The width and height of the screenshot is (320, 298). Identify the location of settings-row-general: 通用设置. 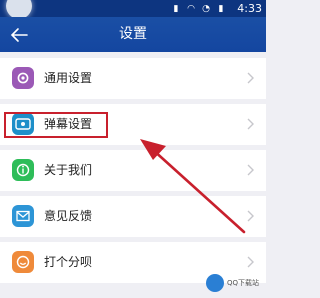
(133, 78).